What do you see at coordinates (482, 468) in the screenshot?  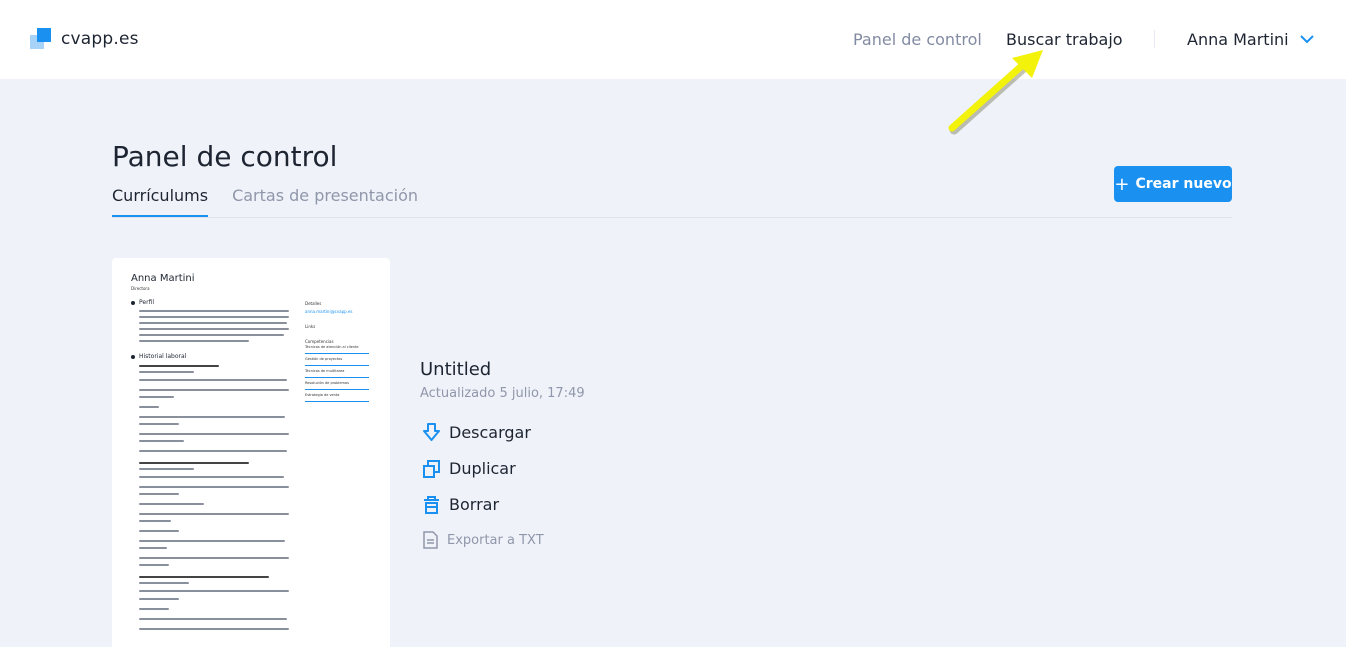 I see `duplicate-label: Duplicar` at bounding box center [482, 468].